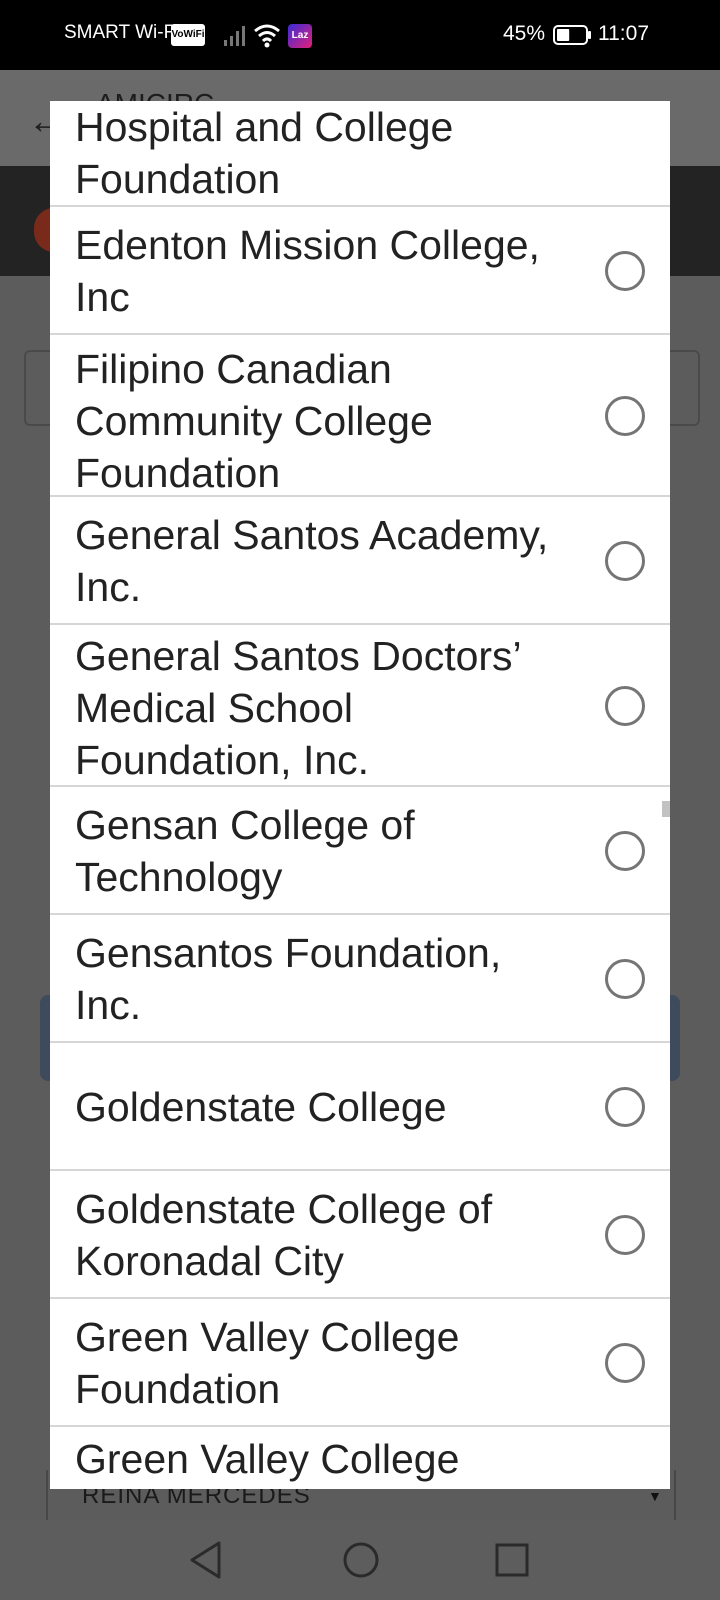  I want to click on option-label: Edenton Mission College, Inc, so click(307, 271).